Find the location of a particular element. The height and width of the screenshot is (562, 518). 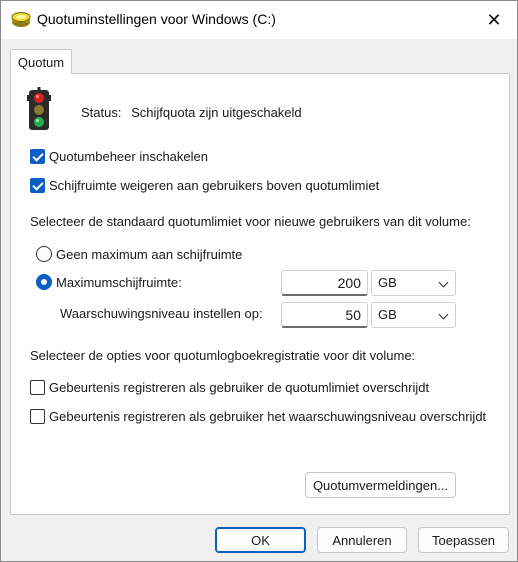

tab-quotum: Quotum is located at coordinates (41, 61).